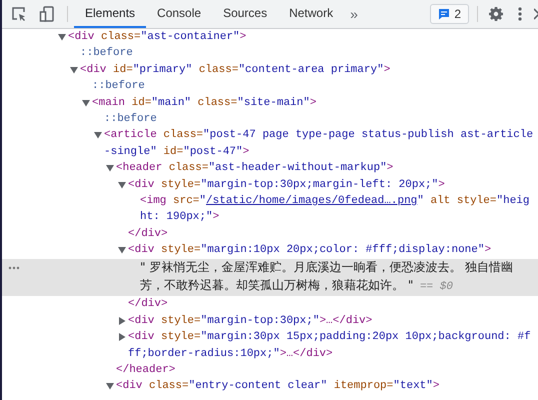 The image size is (538, 400). Describe the element at coordinates (333, 185) in the screenshot. I see `element-tag: <div style="margin-top:30px;margin-left: 20px;">` at that location.